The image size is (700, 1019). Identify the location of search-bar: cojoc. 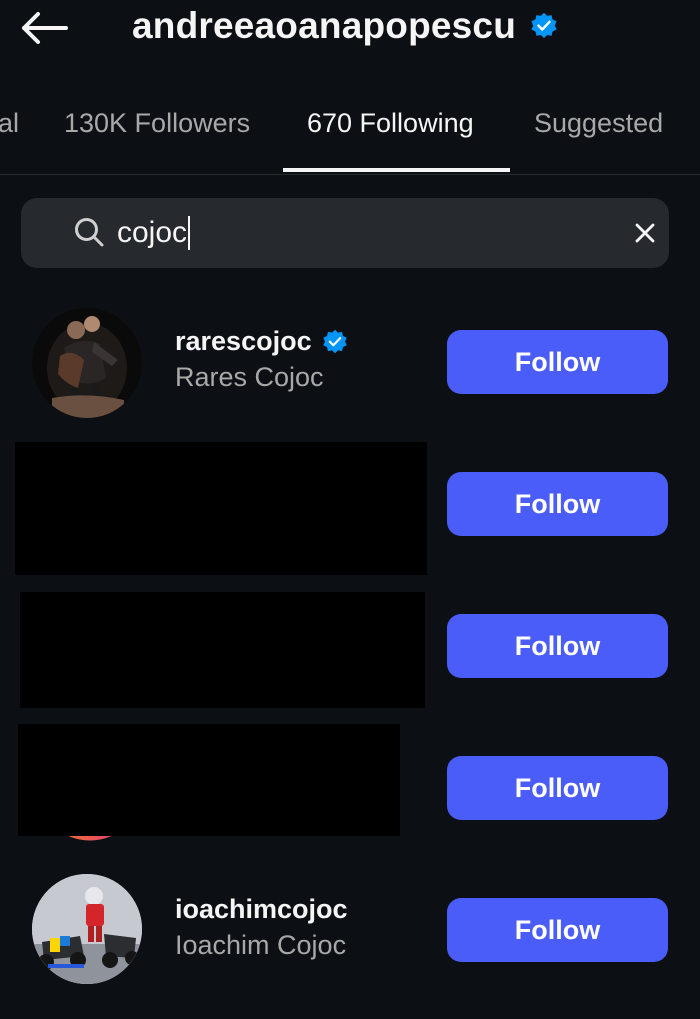
(345, 233).